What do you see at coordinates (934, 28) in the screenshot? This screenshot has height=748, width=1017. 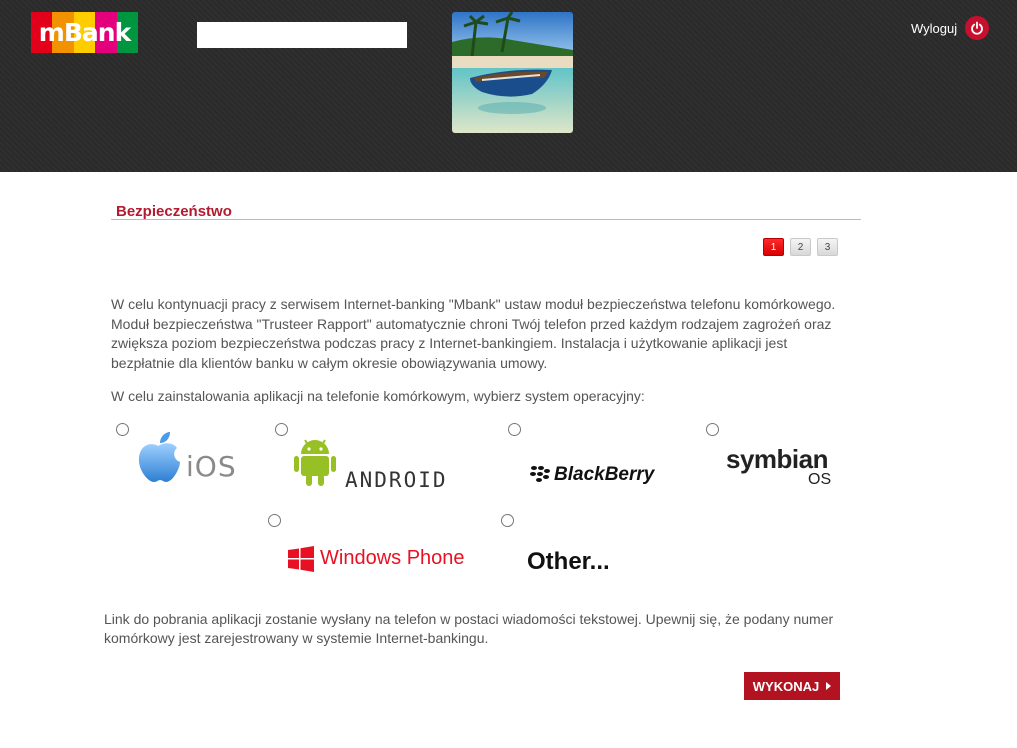 I see `logout-label: Wyloguj` at bounding box center [934, 28].